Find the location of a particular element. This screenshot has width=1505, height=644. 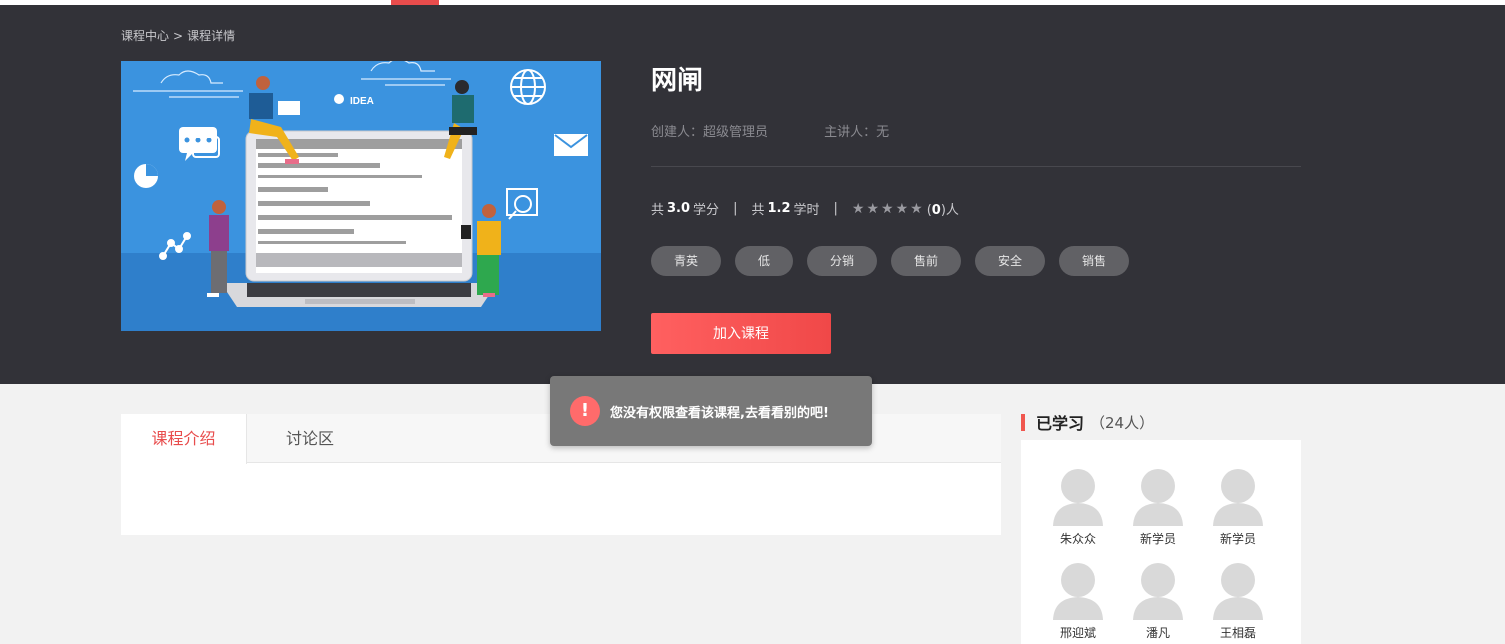

hours-prefix: 共 is located at coordinates (758, 210).